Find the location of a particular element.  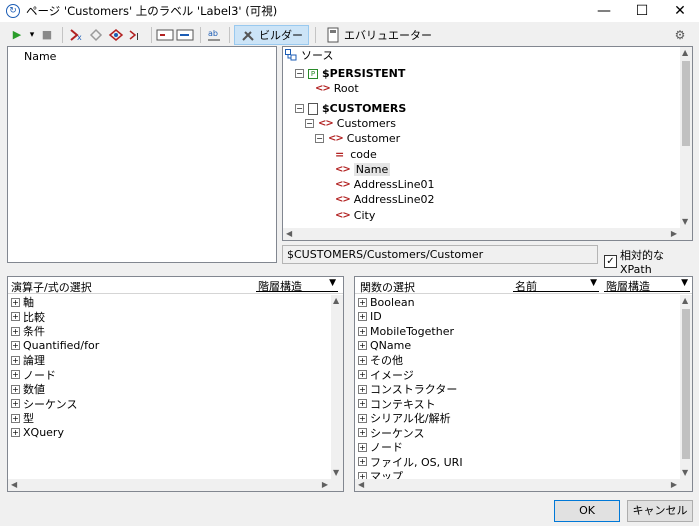

function-category: + シリアル化/解析 is located at coordinates (517, 418).